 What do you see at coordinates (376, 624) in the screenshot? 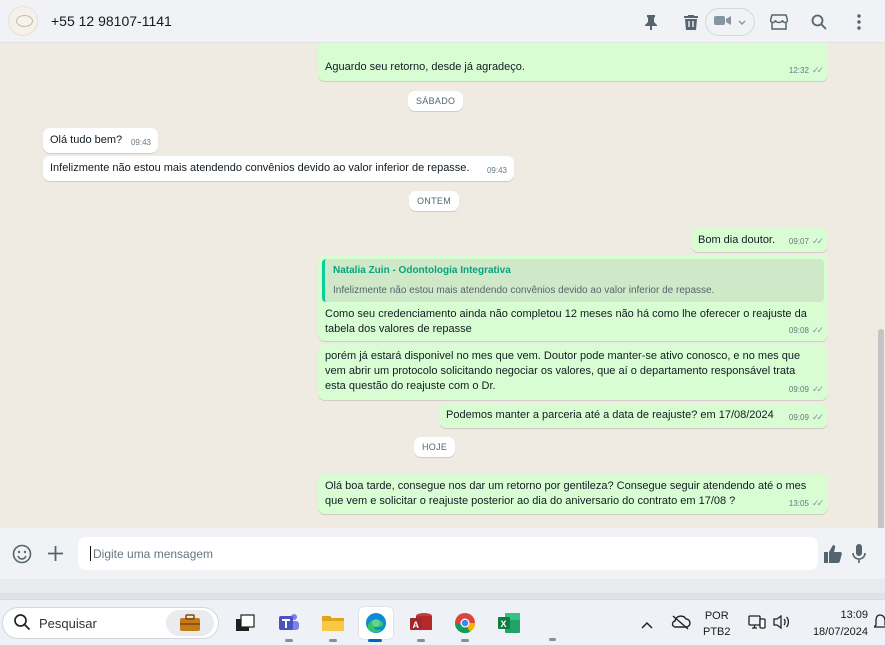
I see `edge-icon` at bounding box center [376, 624].